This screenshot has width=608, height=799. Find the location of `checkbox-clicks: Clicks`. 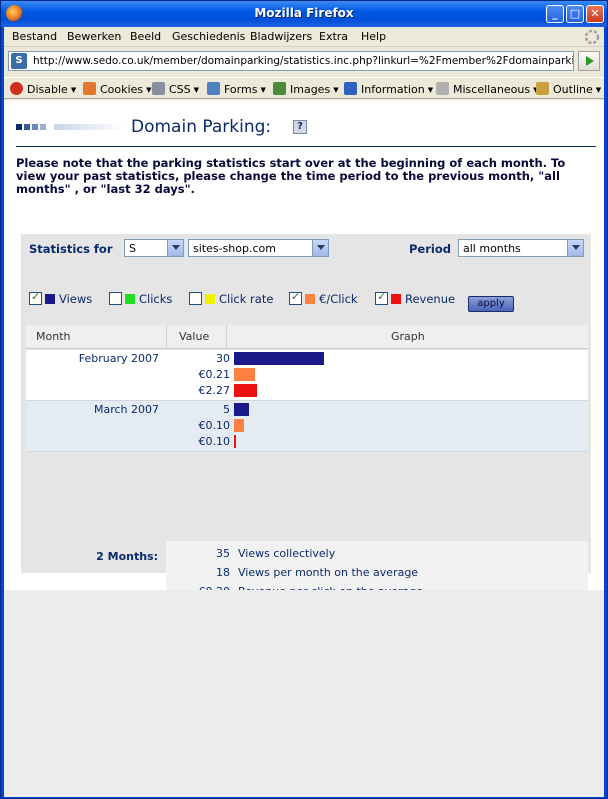

checkbox-clicks: Clicks is located at coordinates (140, 300).